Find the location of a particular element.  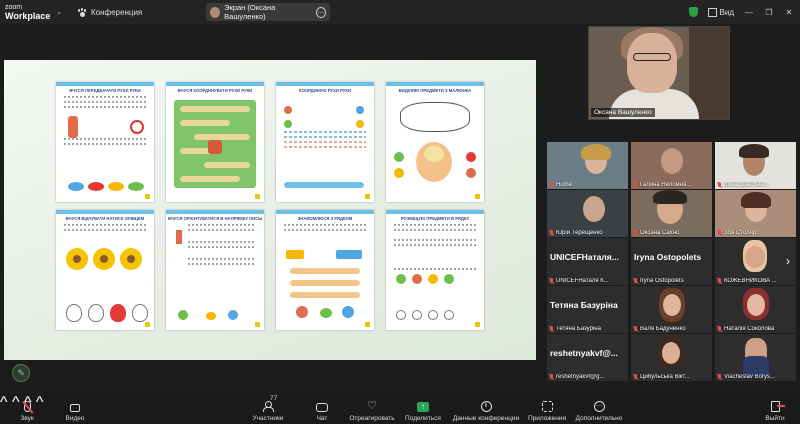

worksheet-title: ВЧУСЯ ВІДЧУВАТИ НАТИСК ОЛІВЦЕМ is located at coordinates (105, 218).